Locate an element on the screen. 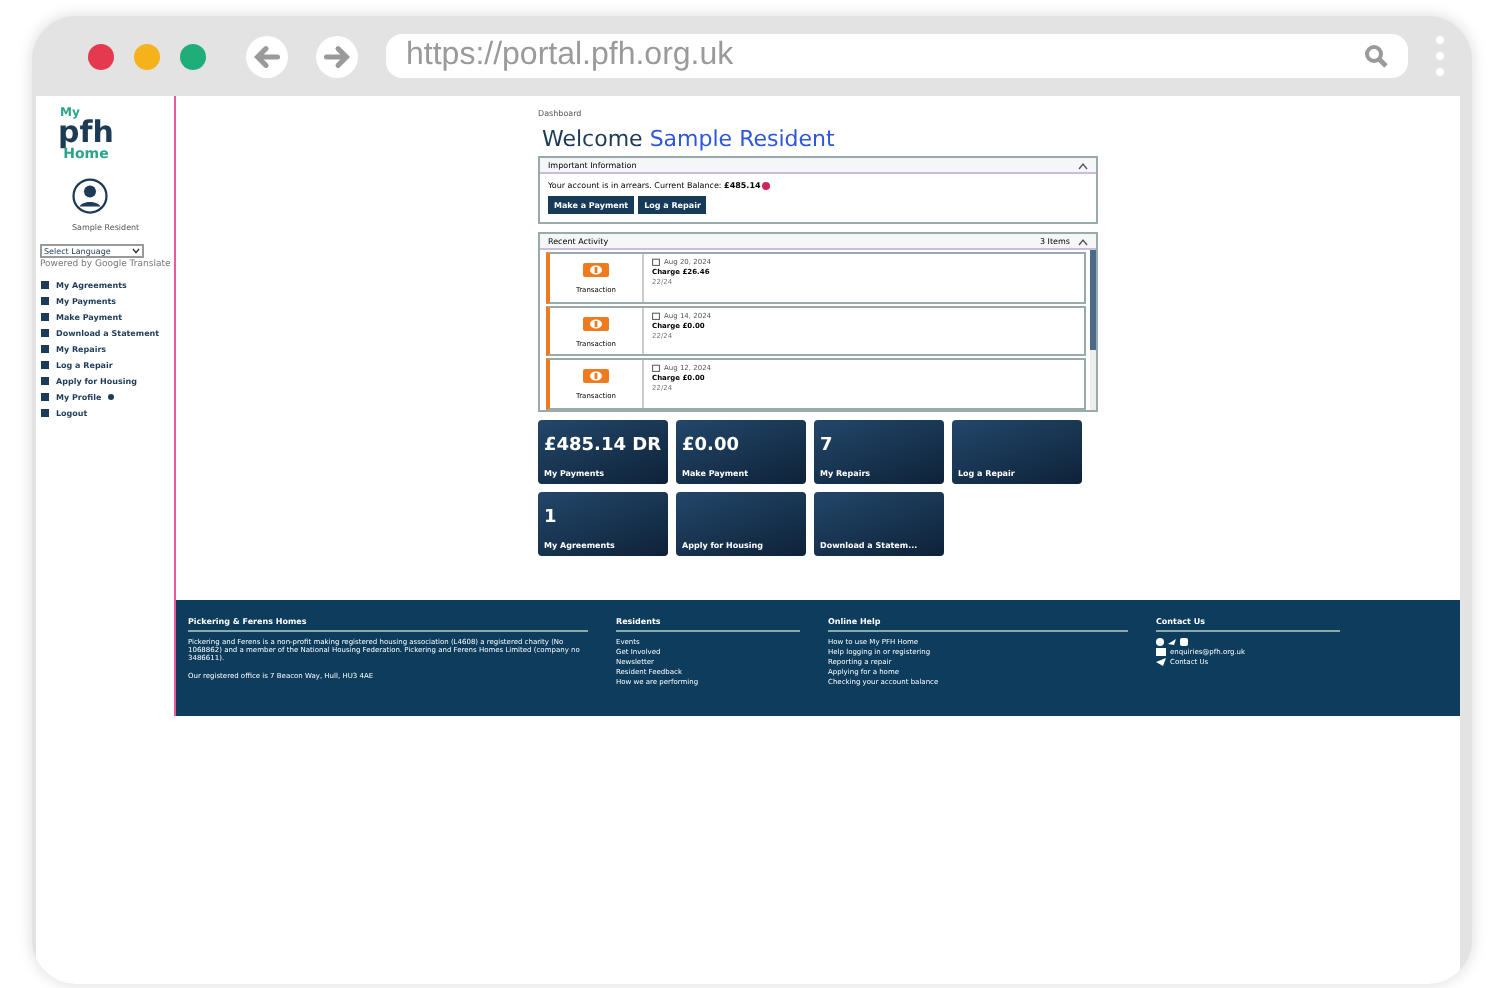 This screenshot has height=988, width=1496. mail-icon is located at coordinates (1161, 652).